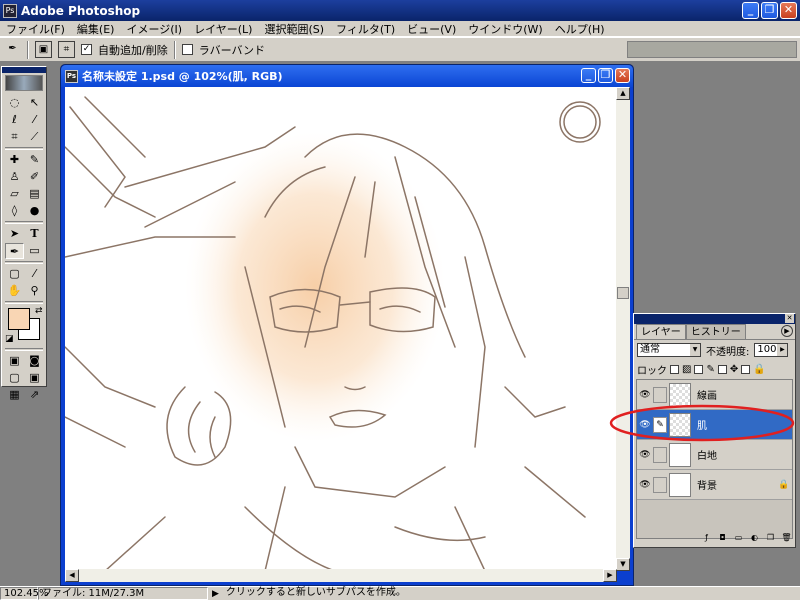  I want to click on jump-to-imageready-icon: ⇗, so click(34, 395).